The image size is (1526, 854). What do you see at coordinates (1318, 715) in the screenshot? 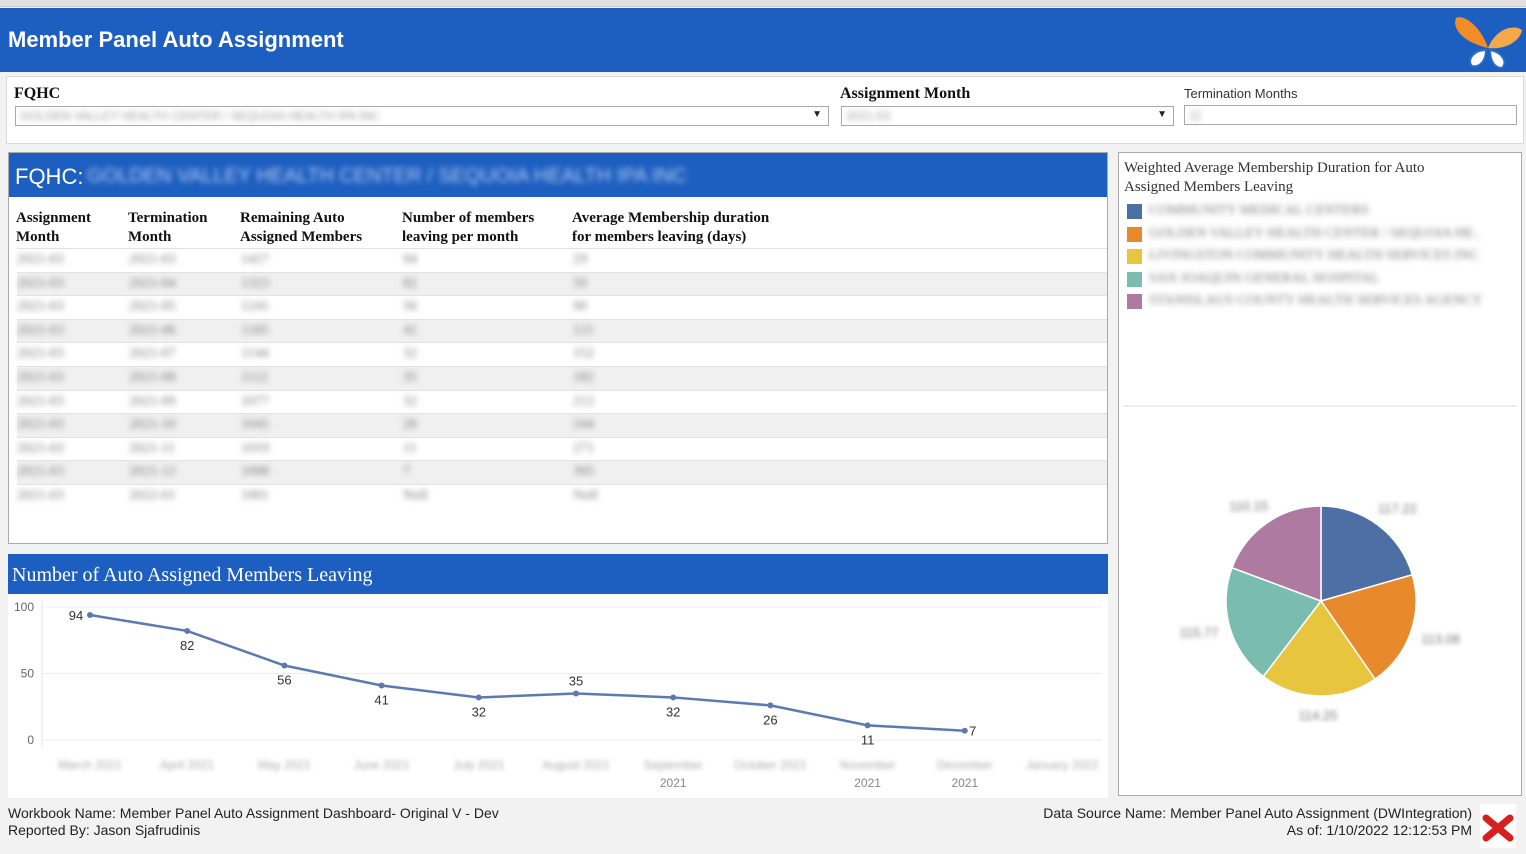
I see `pie-slice-label: 114.25` at bounding box center [1318, 715].